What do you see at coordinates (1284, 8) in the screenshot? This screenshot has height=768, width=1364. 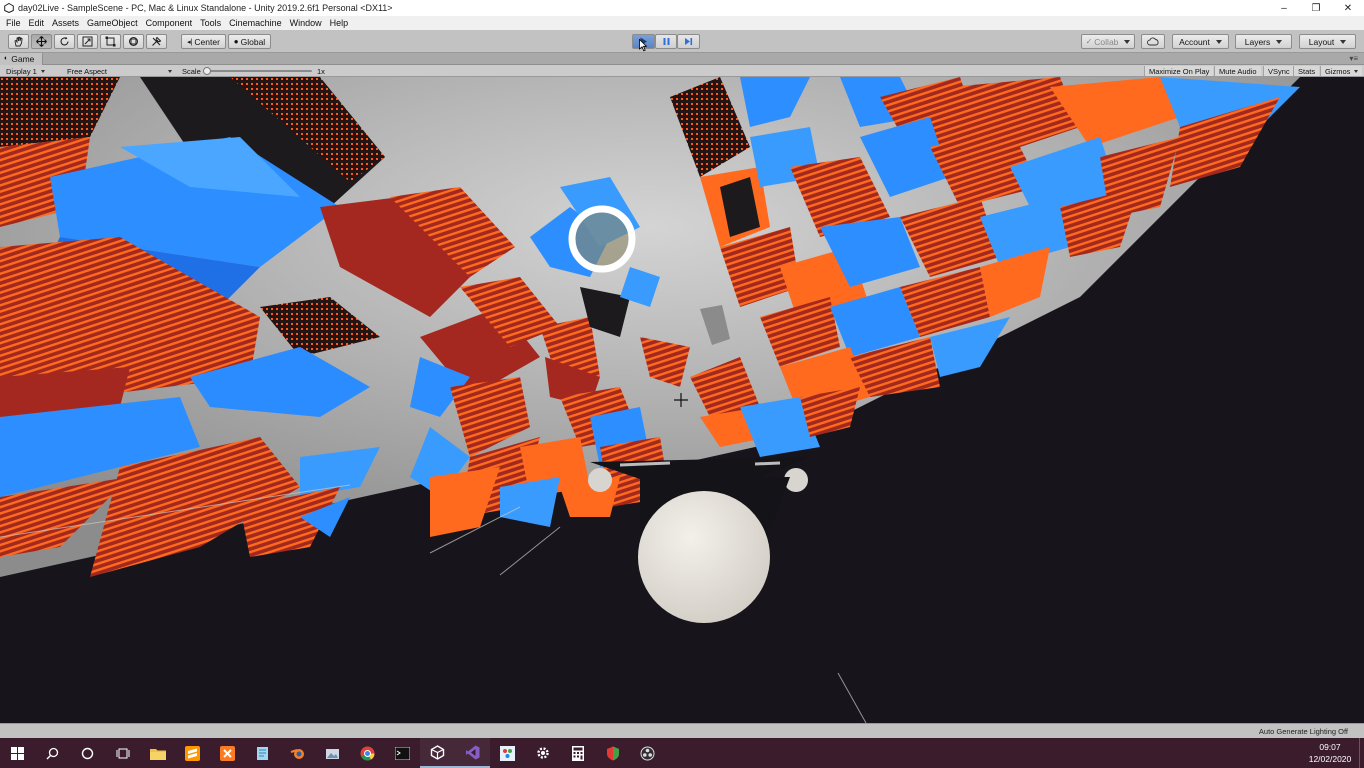 I see `minimize-button: –` at bounding box center [1284, 8].